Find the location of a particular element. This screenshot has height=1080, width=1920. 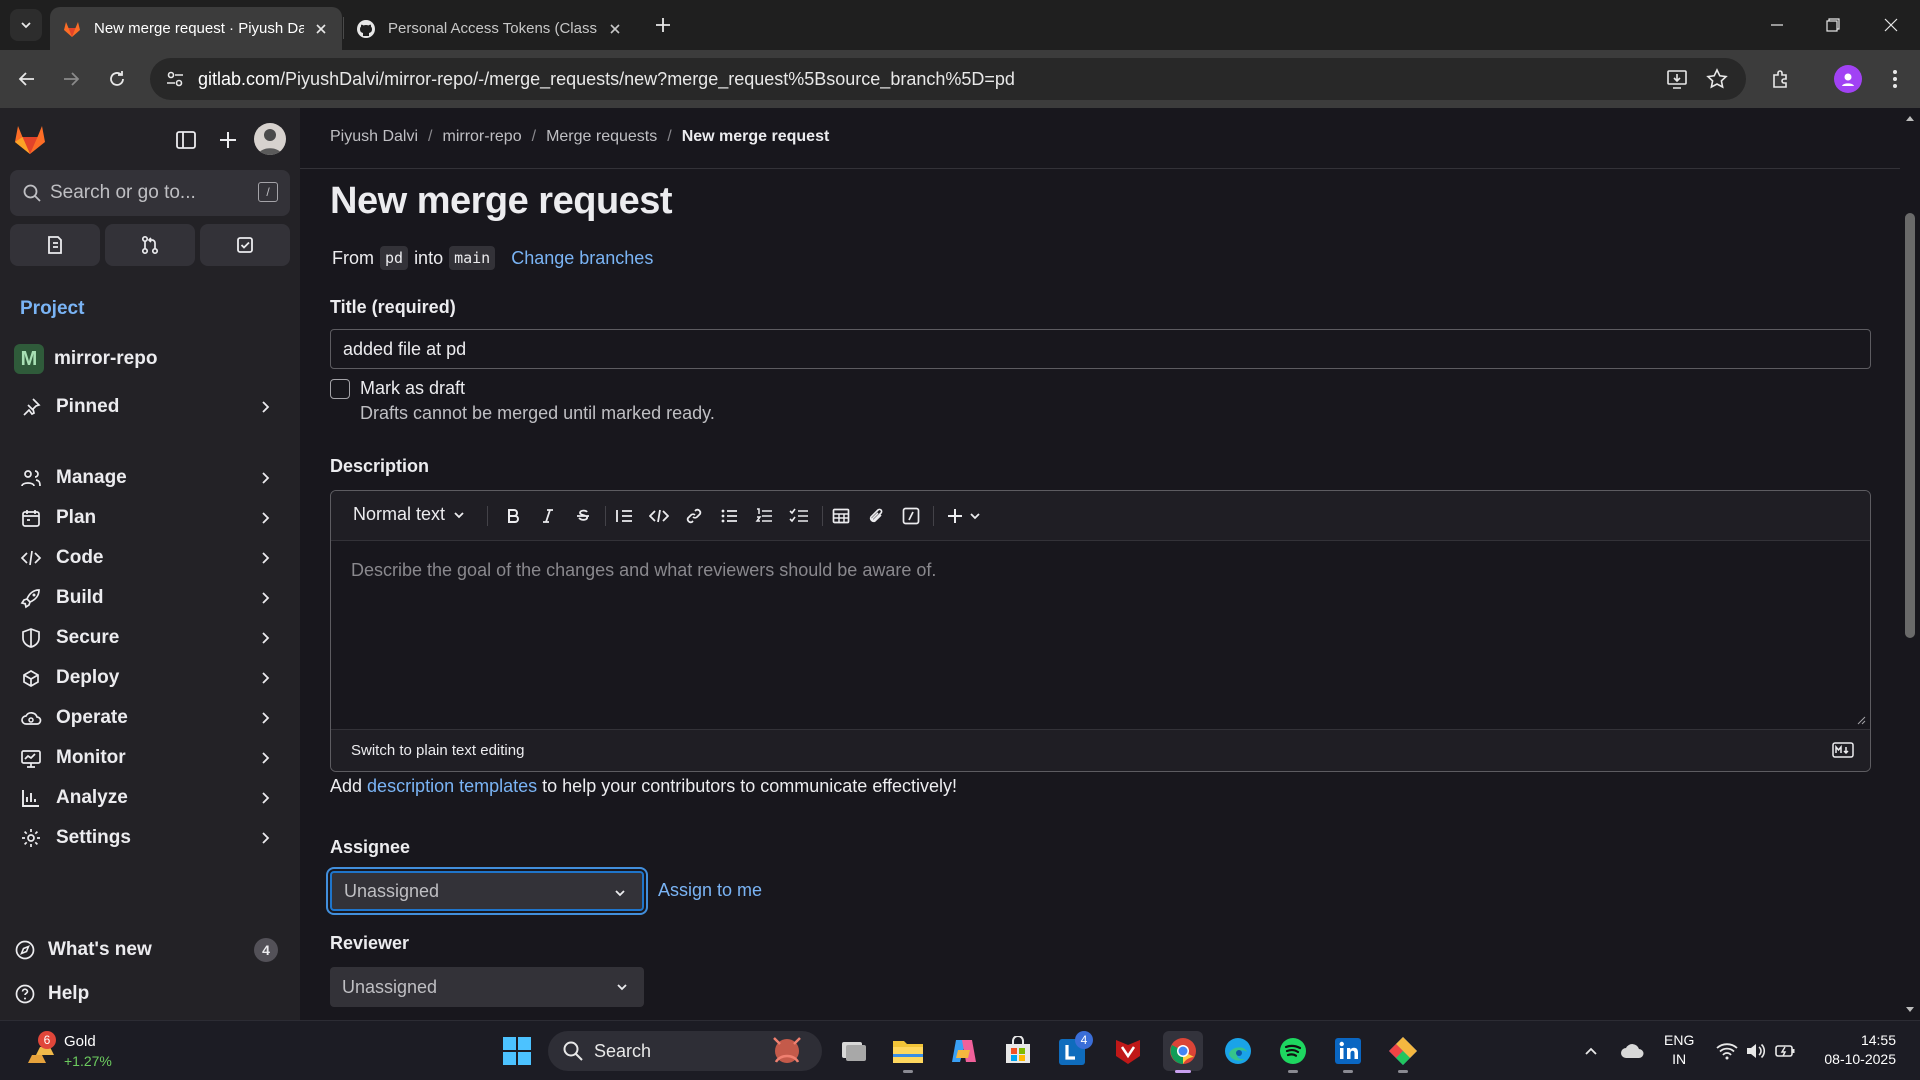

restore-button is located at coordinates (1833, 25).